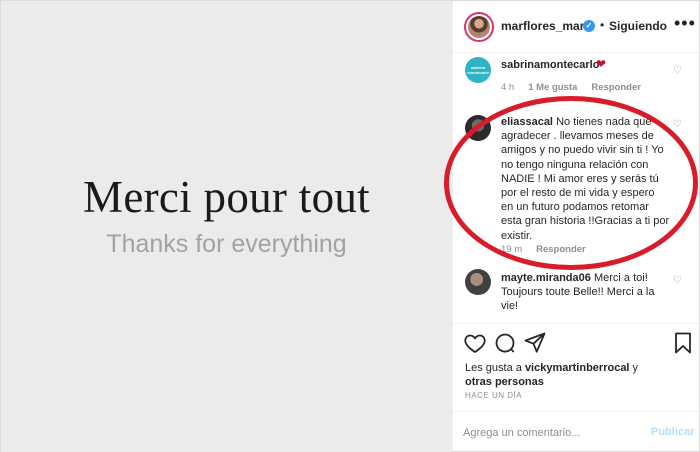 The height and width of the screenshot is (452, 700). Describe the element at coordinates (589, 26) in the screenshot. I see `verified-badge-icon: ✓` at that location.